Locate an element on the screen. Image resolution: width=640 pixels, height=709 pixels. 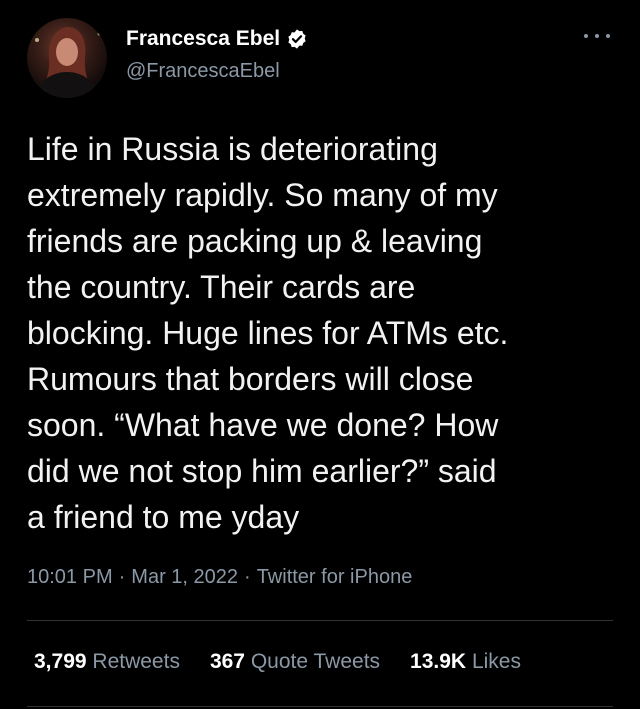
profile-photo-icon is located at coordinates (68, 62).